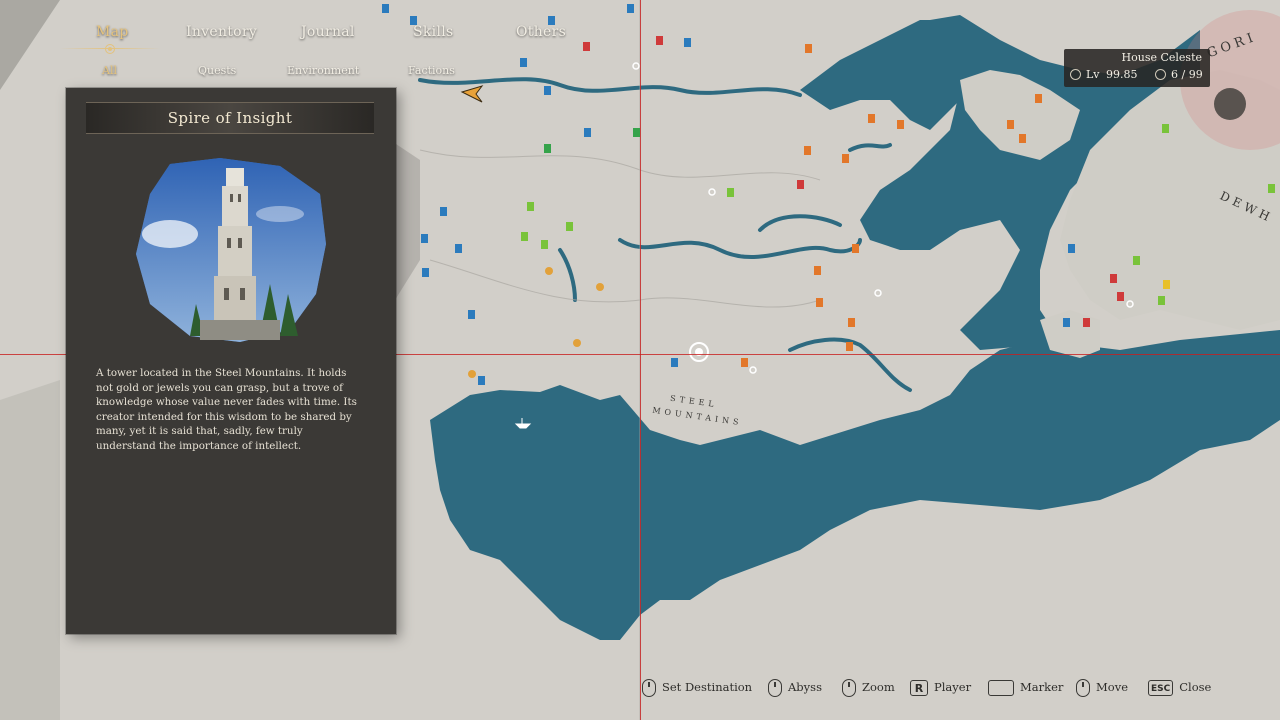  What do you see at coordinates (1093, 74) in the screenshot?
I see `level-label: Lv` at bounding box center [1093, 74].